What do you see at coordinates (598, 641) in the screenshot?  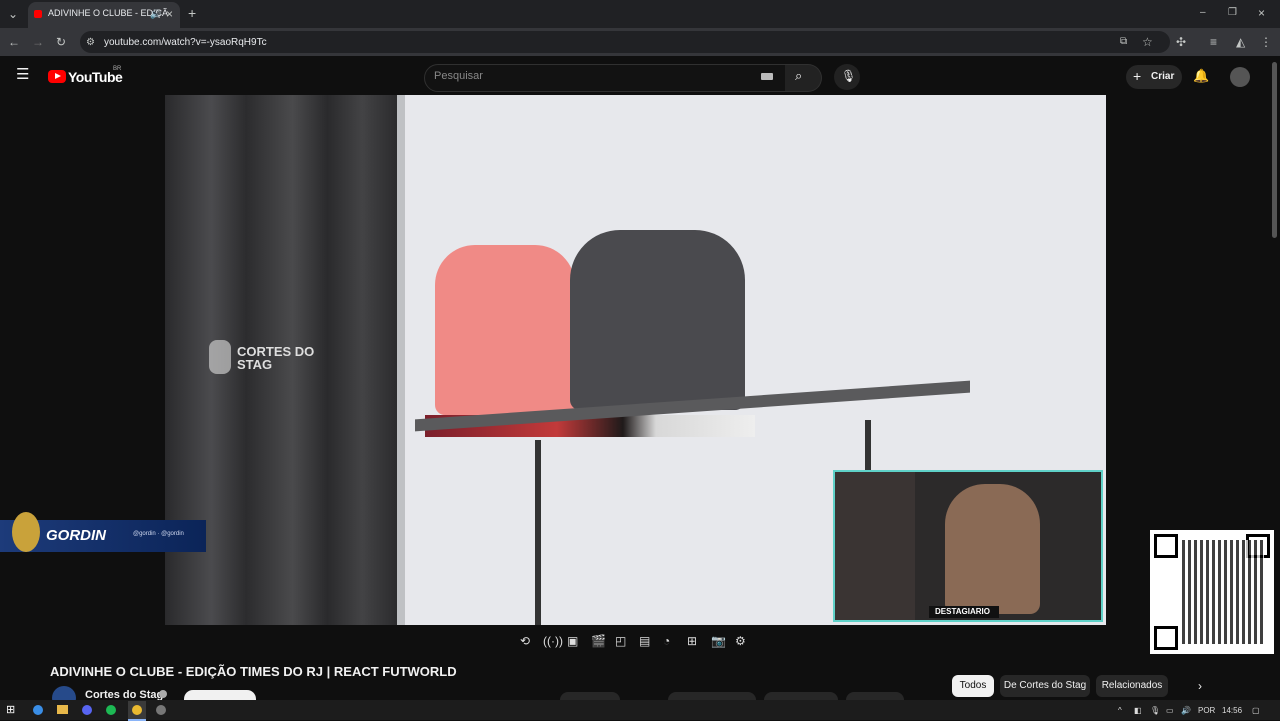 I see `clapper-icon: 🎬` at bounding box center [598, 641].